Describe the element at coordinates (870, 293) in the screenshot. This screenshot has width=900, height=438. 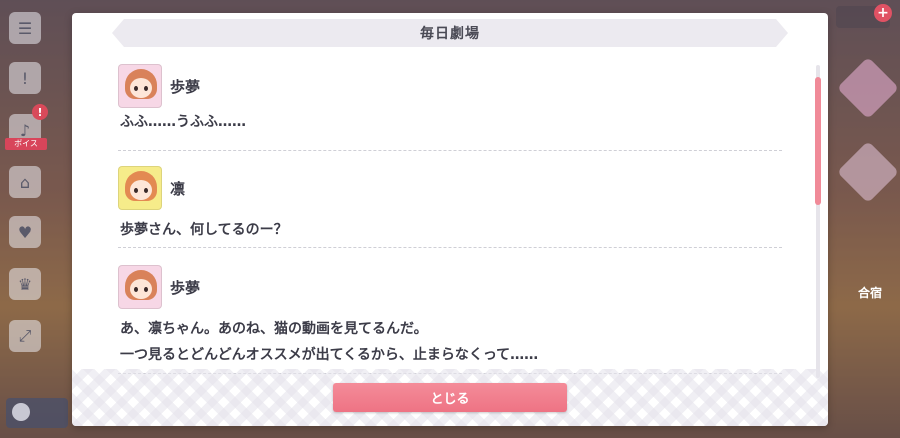
I see `gasshuku-label: 合宿` at that location.